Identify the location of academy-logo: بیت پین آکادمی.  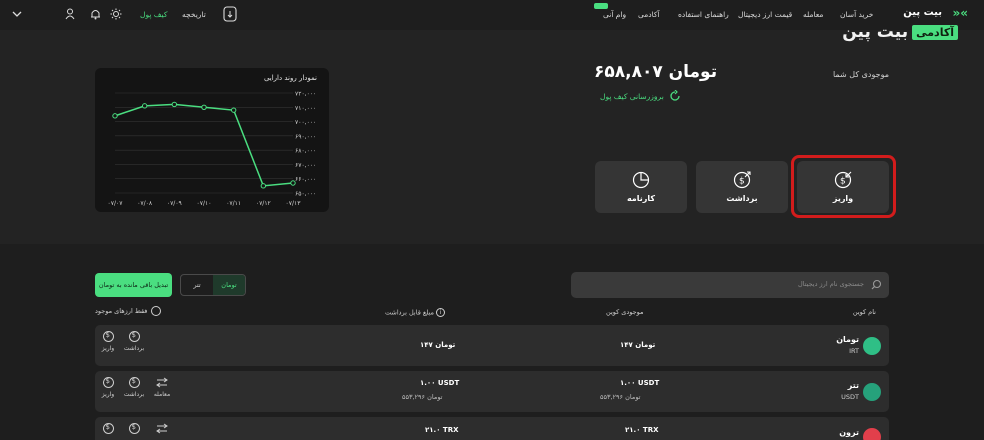
(900, 32).